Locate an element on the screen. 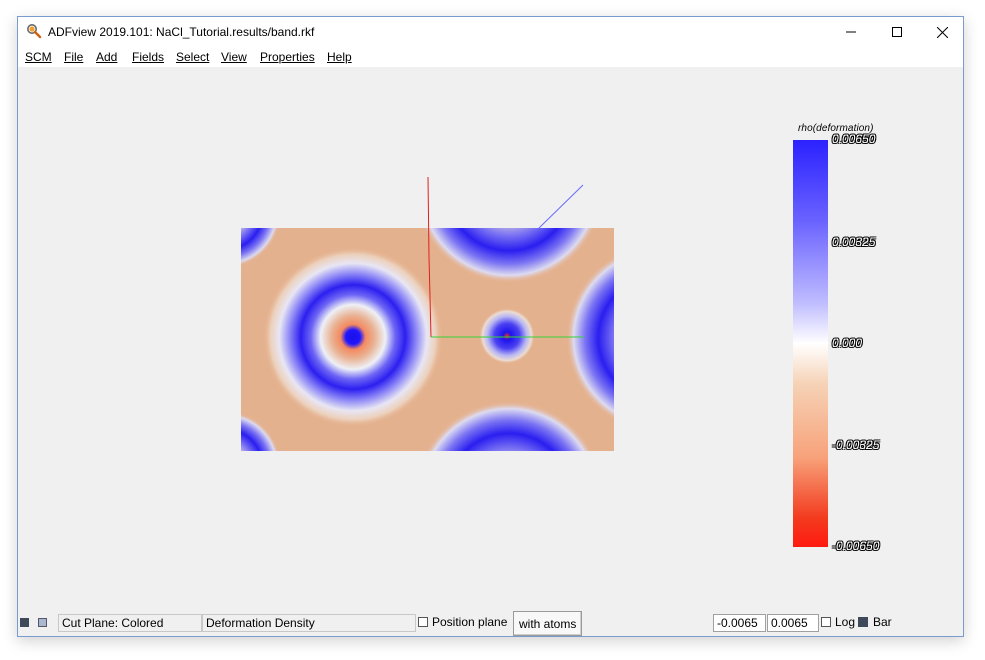  adfview-app-icon is located at coordinates (34, 31).